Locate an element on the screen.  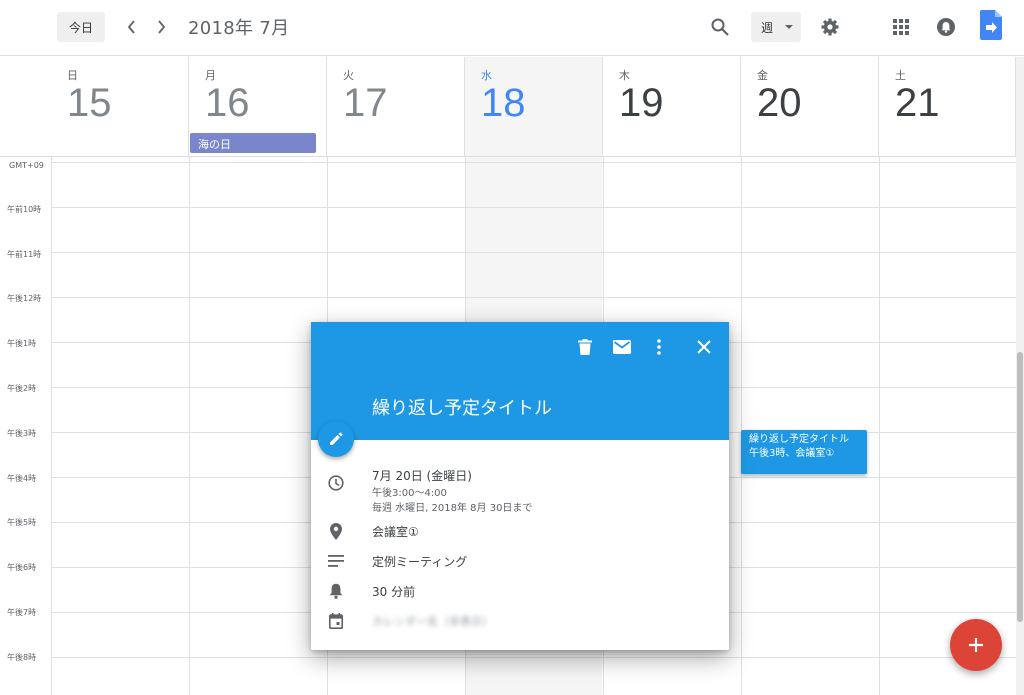
settings-button is located at coordinates (830, 27).